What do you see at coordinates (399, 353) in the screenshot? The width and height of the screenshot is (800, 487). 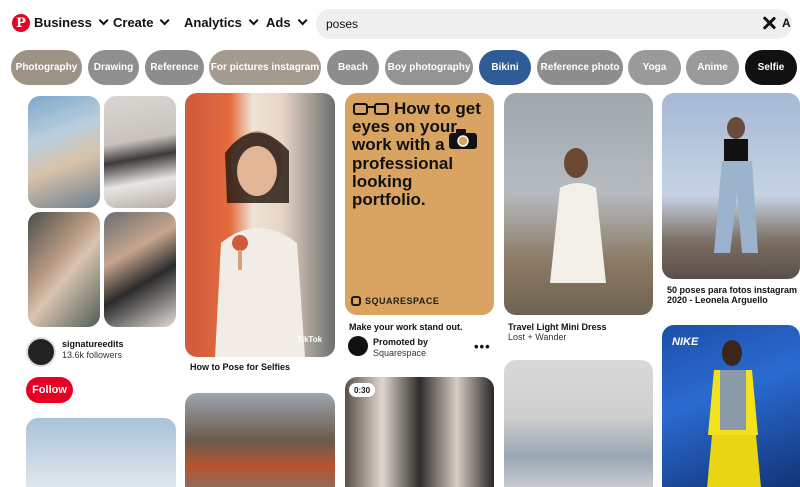 I see `promoter-name: Squarespace` at bounding box center [399, 353].